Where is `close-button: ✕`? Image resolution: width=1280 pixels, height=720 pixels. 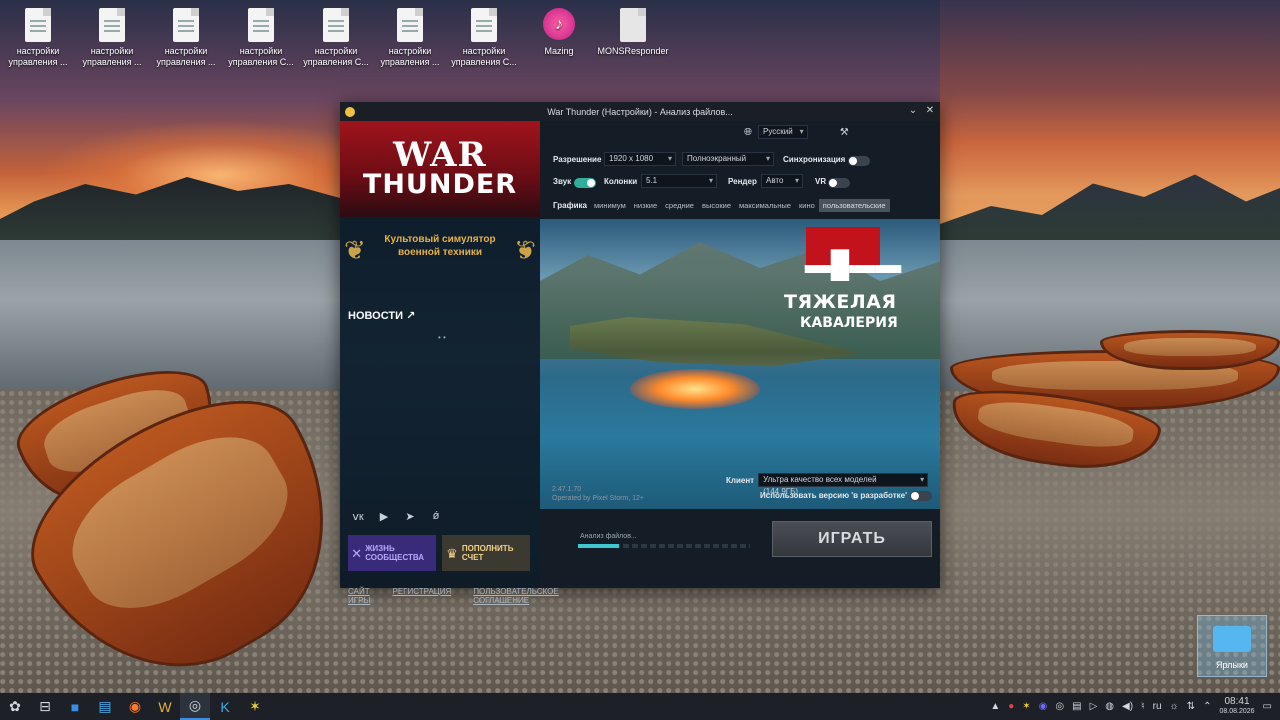
close-button: ✕ is located at coordinates (930, 111).